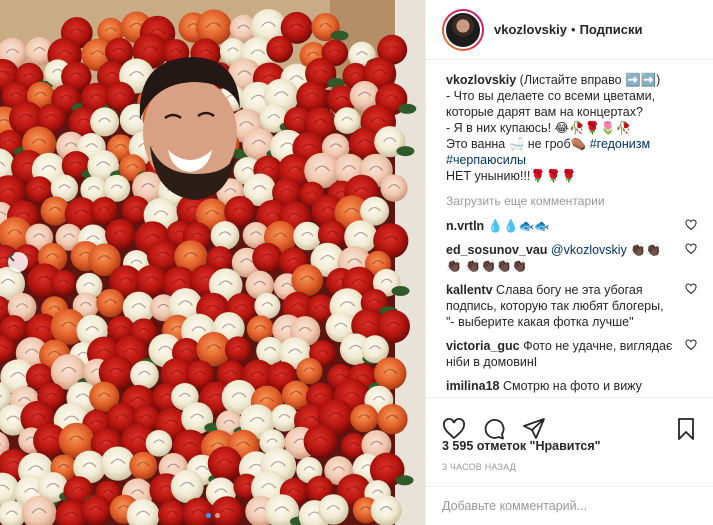  I want to click on comment-icon, so click(494, 429).